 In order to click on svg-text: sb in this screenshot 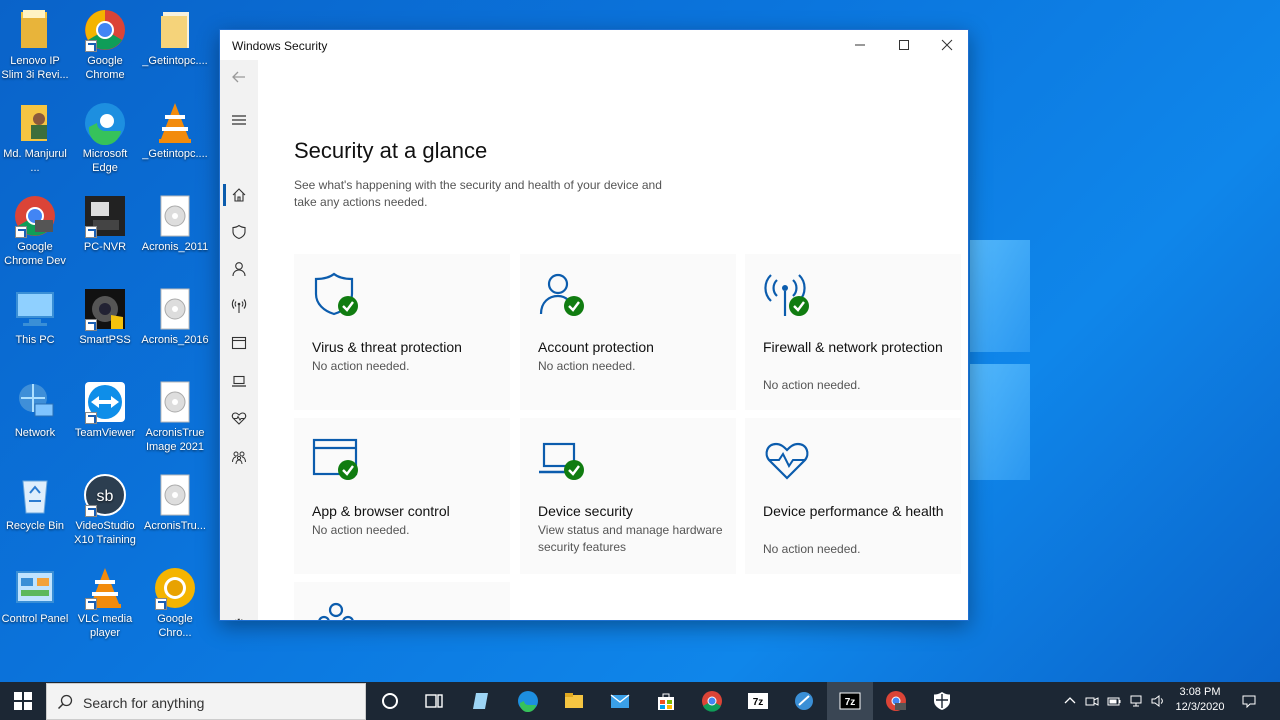, I will do `click(105, 496)`.